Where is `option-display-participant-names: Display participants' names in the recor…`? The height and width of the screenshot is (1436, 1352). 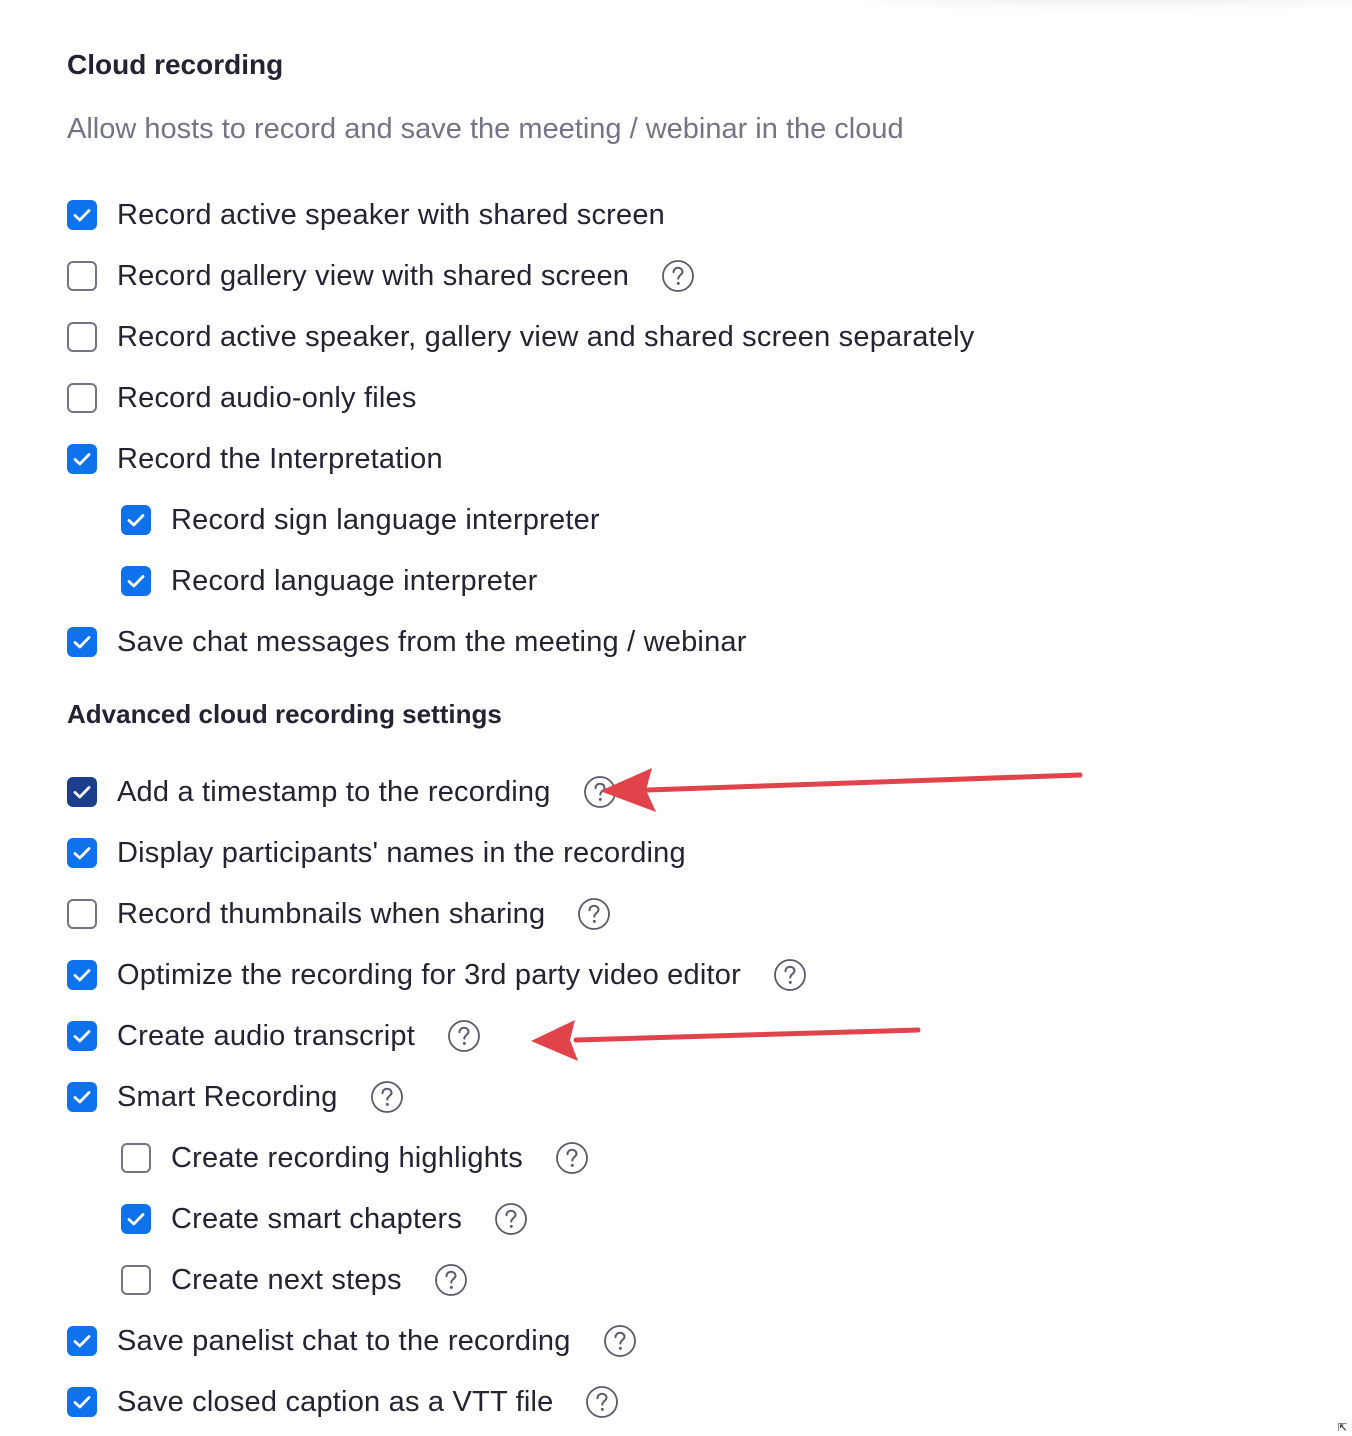
option-display-participant-names: Display participants' names in the recor… is located at coordinates (376, 853).